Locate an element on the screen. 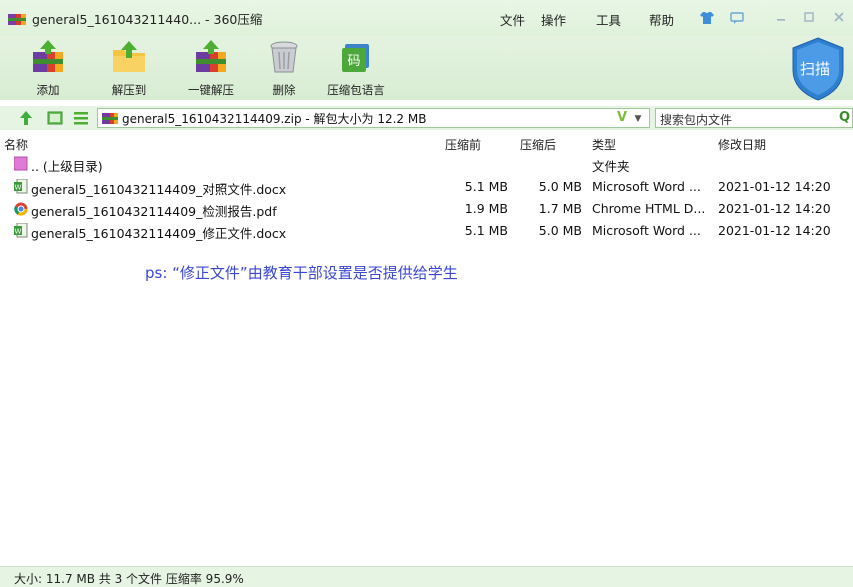  column-header-type: 类型 is located at coordinates (604, 144).